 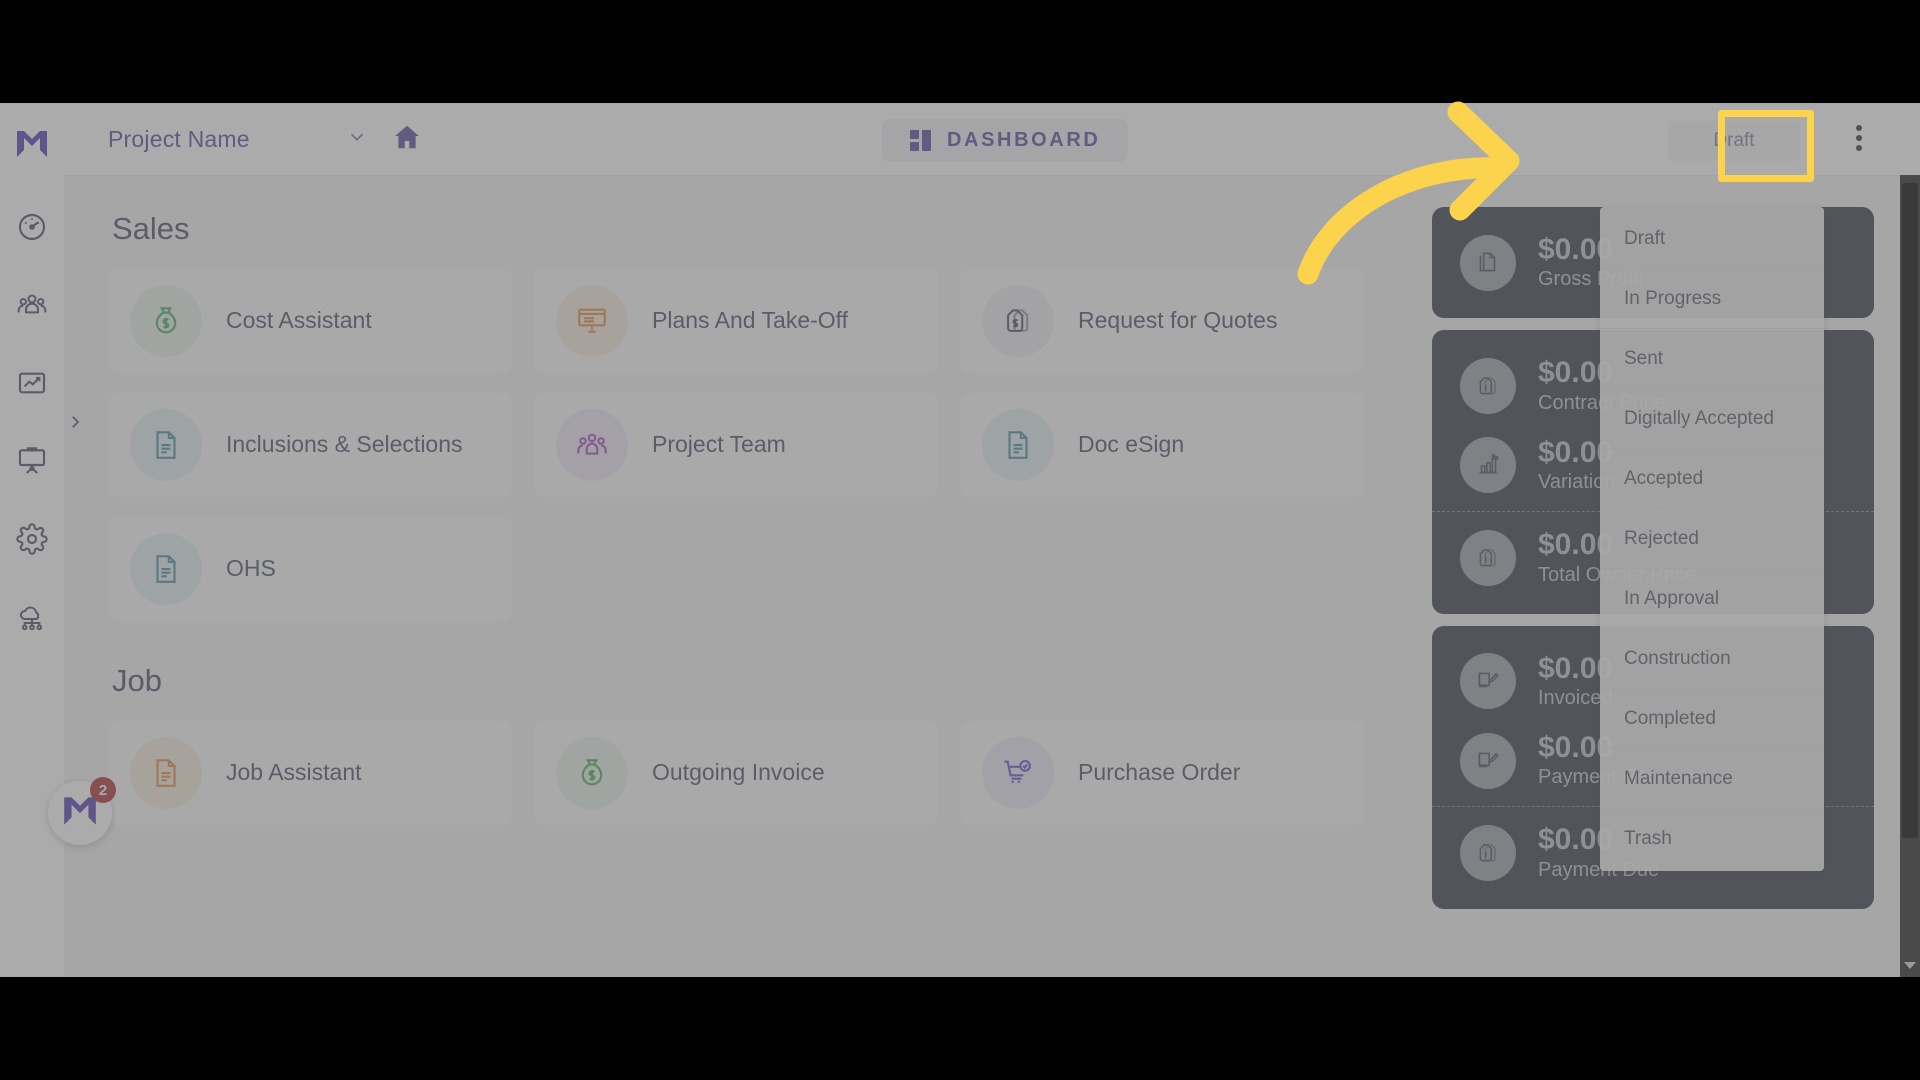 I want to click on menu-item-sent: Sent, so click(x=1712, y=359).